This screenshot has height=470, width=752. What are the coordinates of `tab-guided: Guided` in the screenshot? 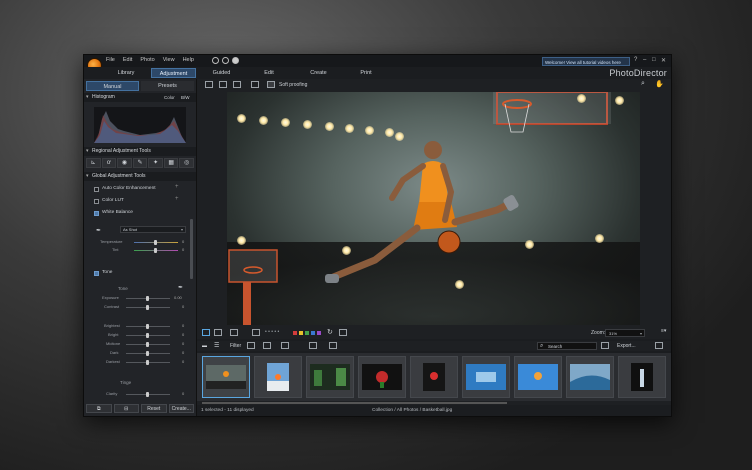 It's located at (221, 73).